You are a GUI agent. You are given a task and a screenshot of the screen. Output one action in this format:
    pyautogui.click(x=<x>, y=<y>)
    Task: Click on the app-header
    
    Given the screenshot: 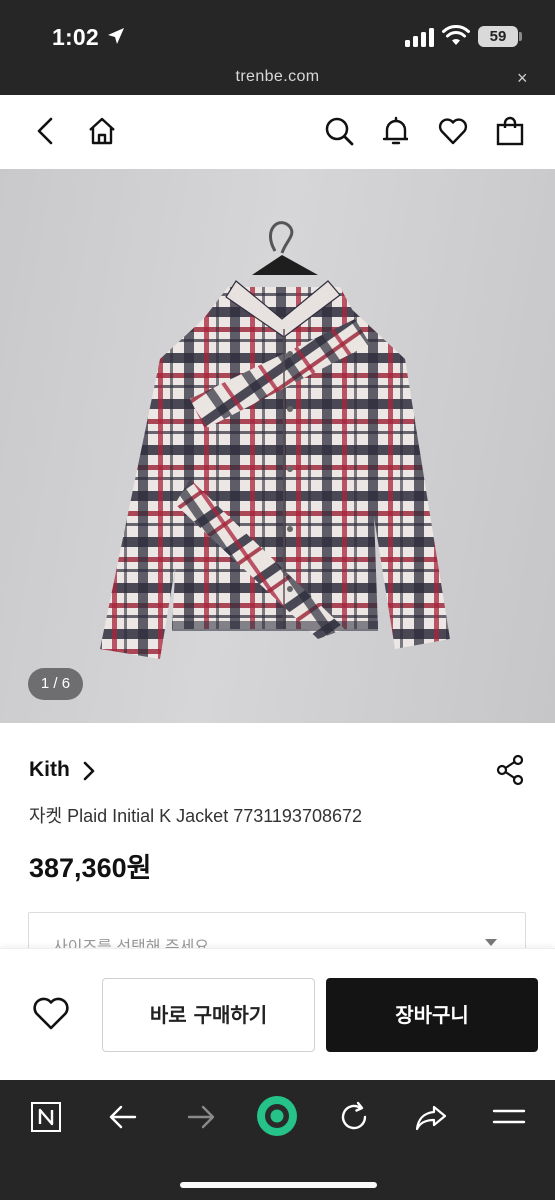 What is the action you would take?
    pyautogui.click(x=277, y=132)
    